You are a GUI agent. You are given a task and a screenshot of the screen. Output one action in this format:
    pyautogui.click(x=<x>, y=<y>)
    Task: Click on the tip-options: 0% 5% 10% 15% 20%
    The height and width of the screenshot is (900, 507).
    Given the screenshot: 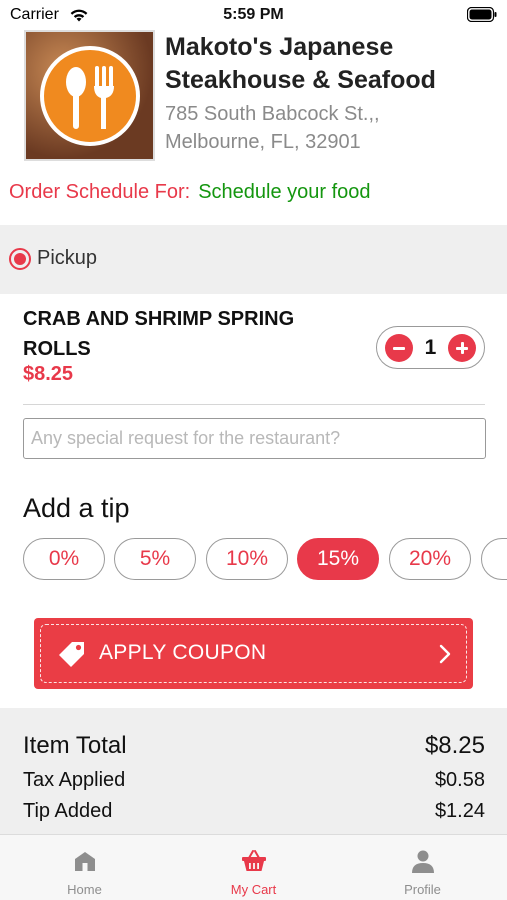 What is the action you would take?
    pyautogui.click(x=265, y=559)
    